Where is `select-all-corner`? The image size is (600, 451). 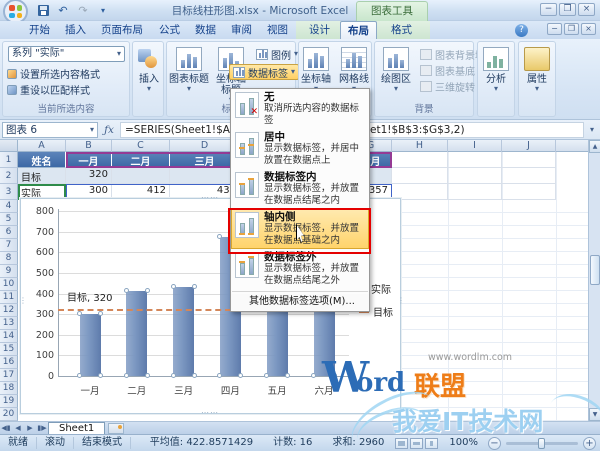
select-all-corner is located at coordinates (9, 145).